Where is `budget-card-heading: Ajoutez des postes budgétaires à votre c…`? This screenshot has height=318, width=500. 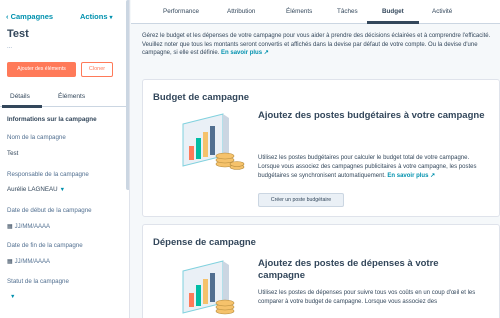 budget-card-heading: Ajoutez des postes budgétaires à votre c… is located at coordinates (371, 115).